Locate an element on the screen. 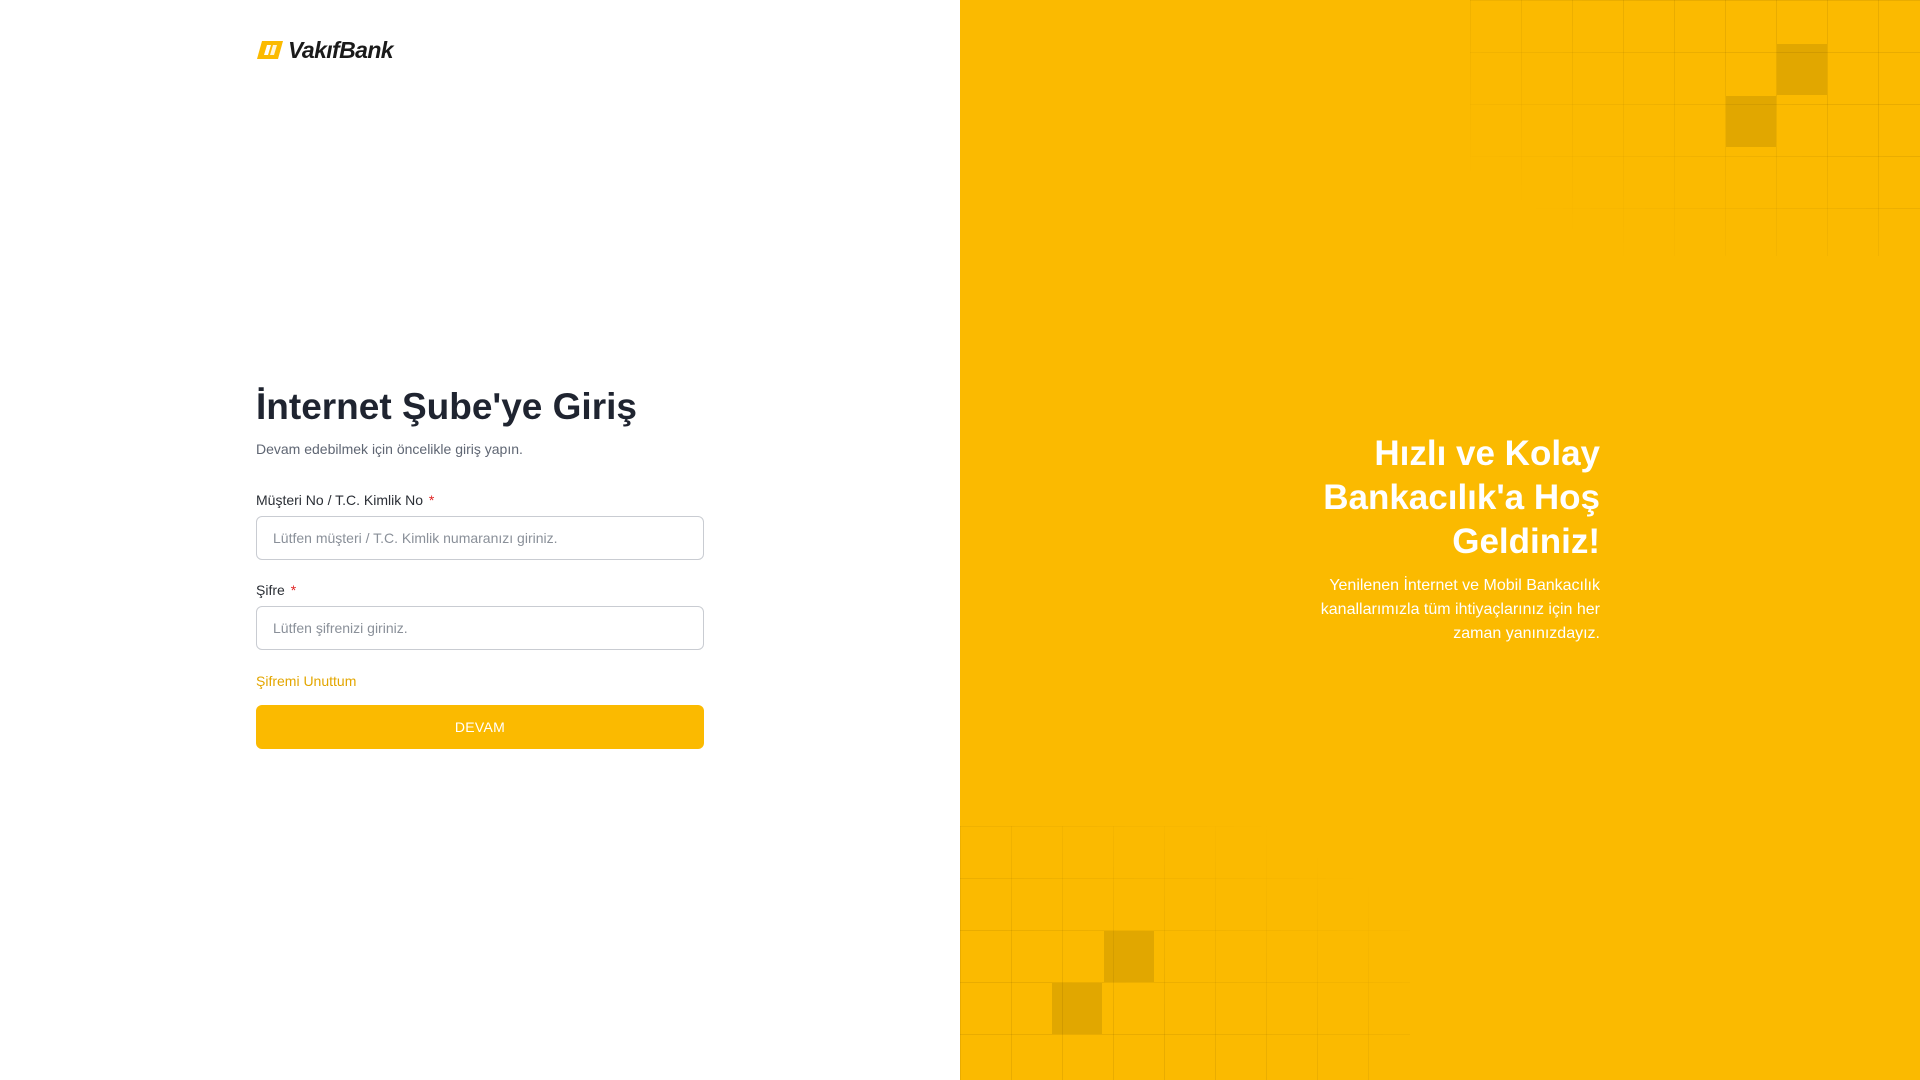  brand-logo: VakıfBank is located at coordinates (325, 50).